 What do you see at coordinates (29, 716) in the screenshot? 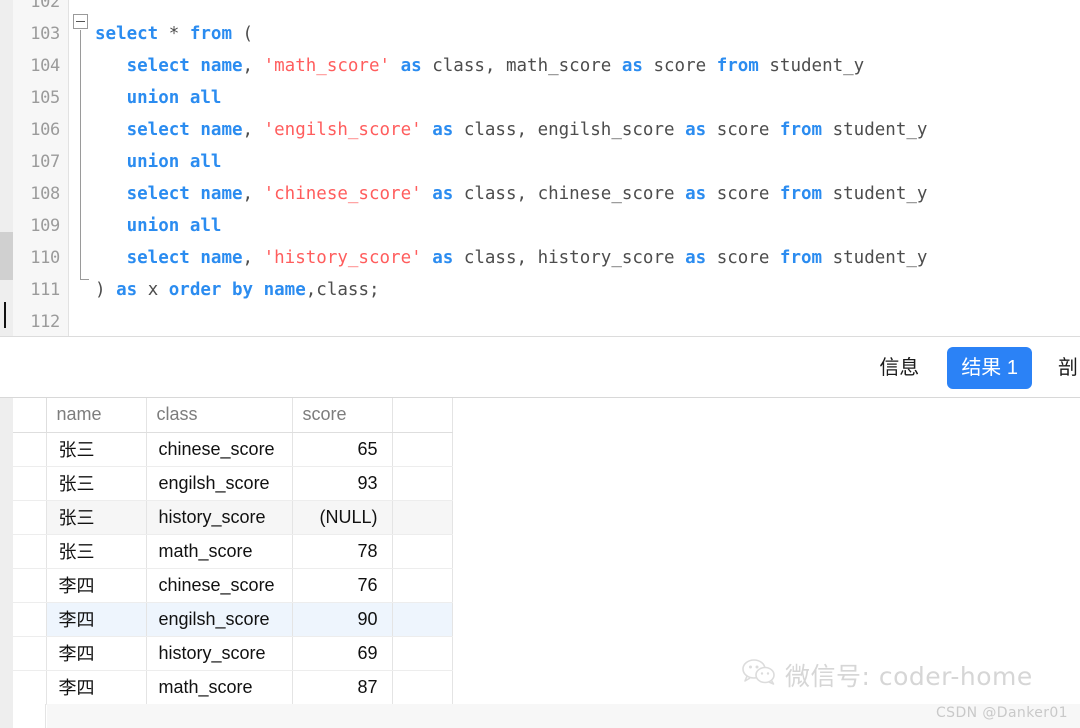
I see `grid-rownum-filler` at bounding box center [29, 716].